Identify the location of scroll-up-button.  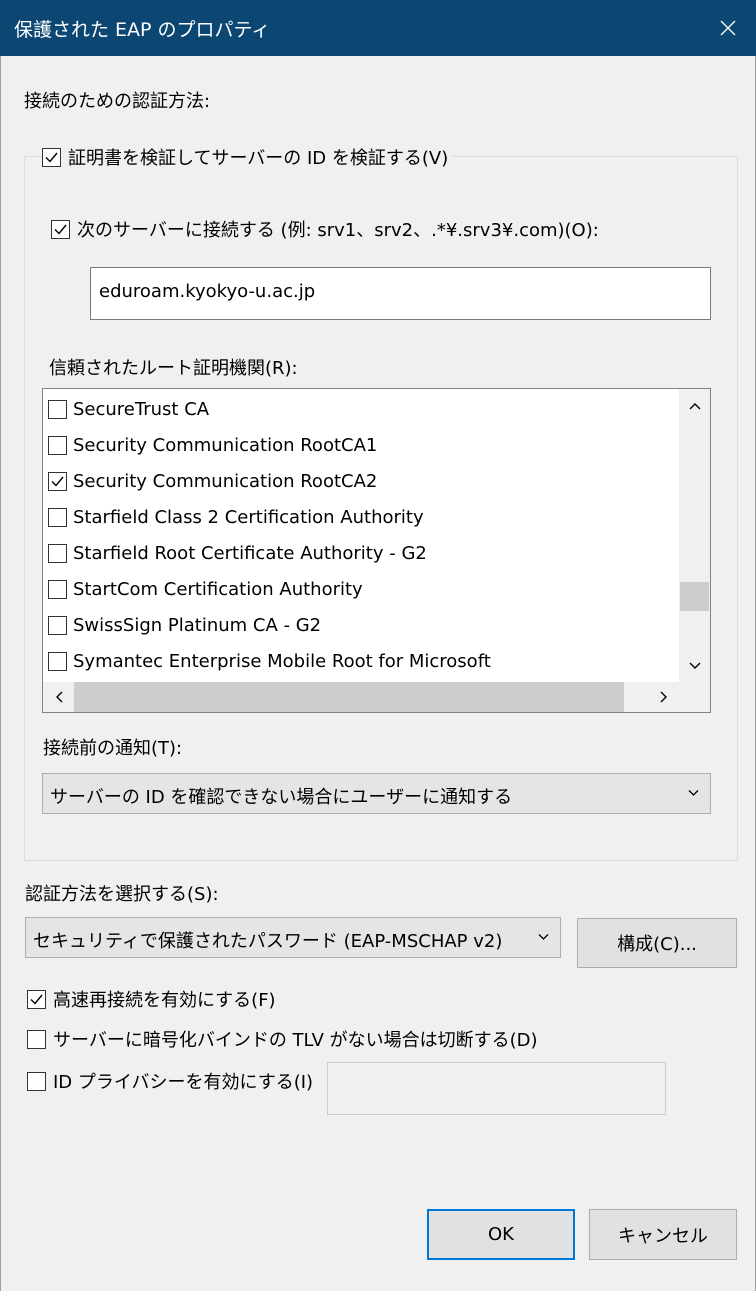
(694, 406).